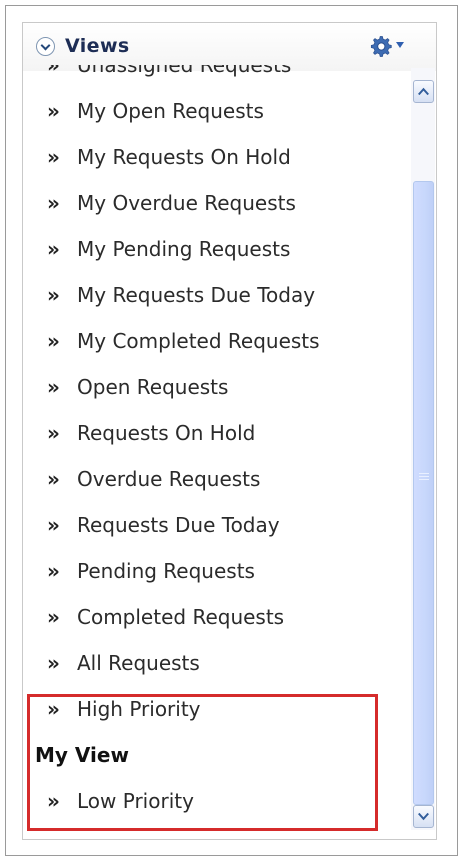 This screenshot has width=465, height=863. What do you see at coordinates (166, 433) in the screenshot?
I see `view-item-label: Requests On Hold` at bounding box center [166, 433].